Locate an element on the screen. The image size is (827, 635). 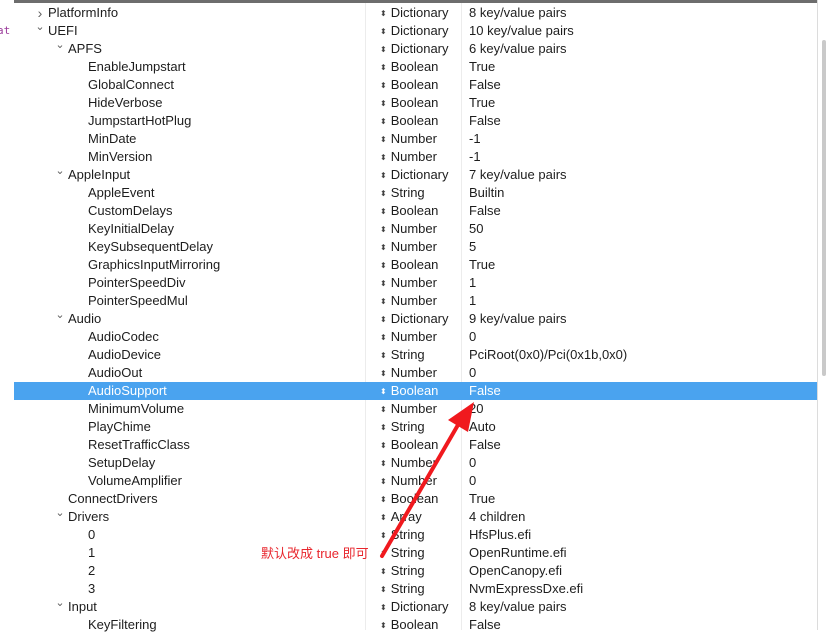
row-value: 1 is located at coordinates (472, 301).